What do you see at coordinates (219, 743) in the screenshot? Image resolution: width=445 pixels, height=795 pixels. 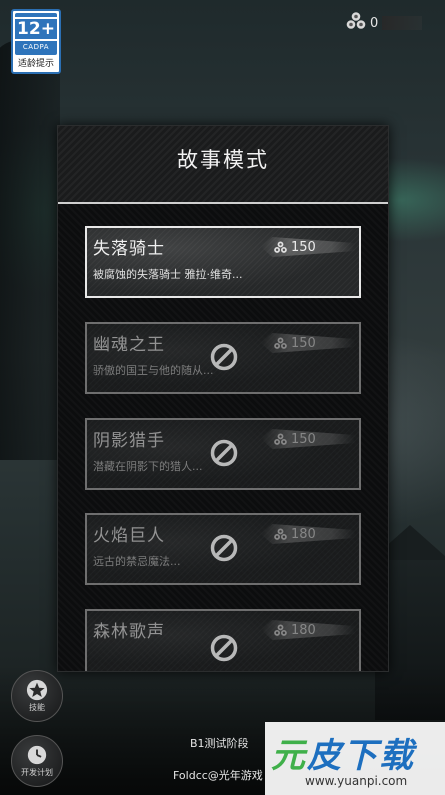 I see `build-stage-label: B1测试阶段` at bounding box center [219, 743].